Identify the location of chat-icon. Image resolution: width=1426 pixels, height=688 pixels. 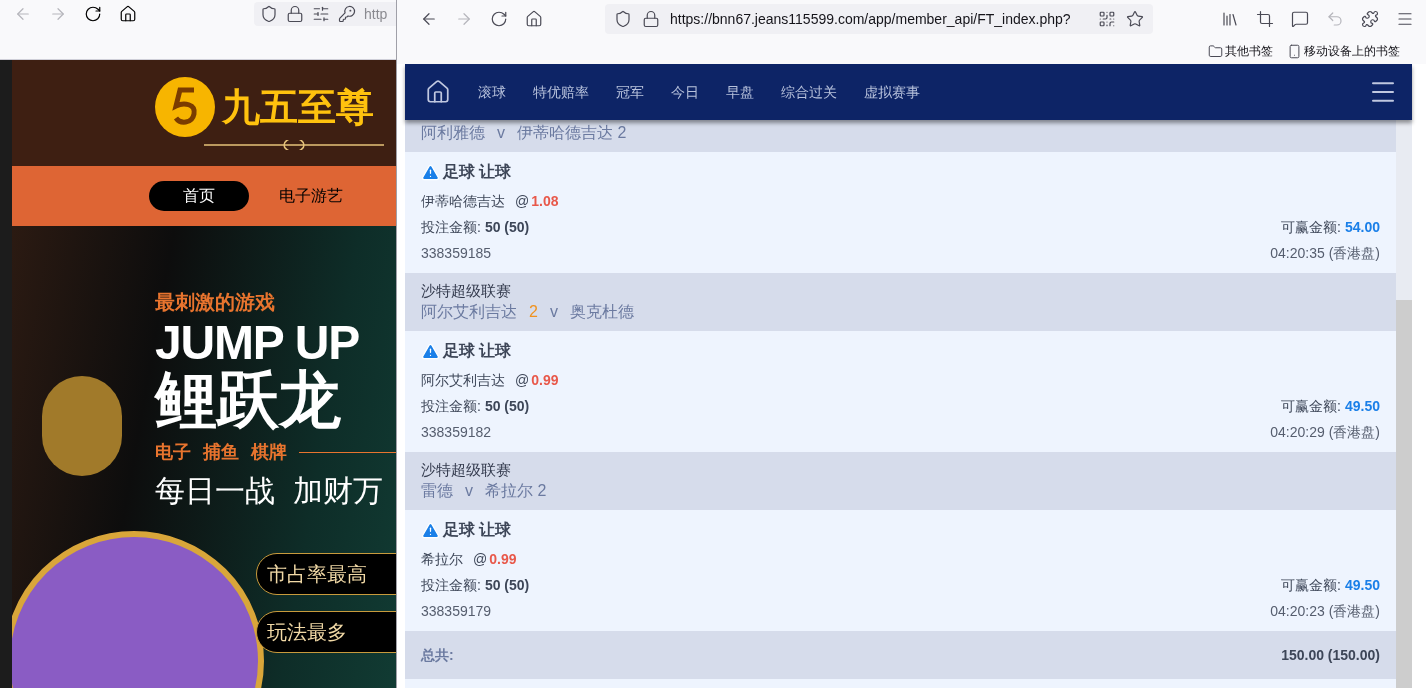
(1300, 19).